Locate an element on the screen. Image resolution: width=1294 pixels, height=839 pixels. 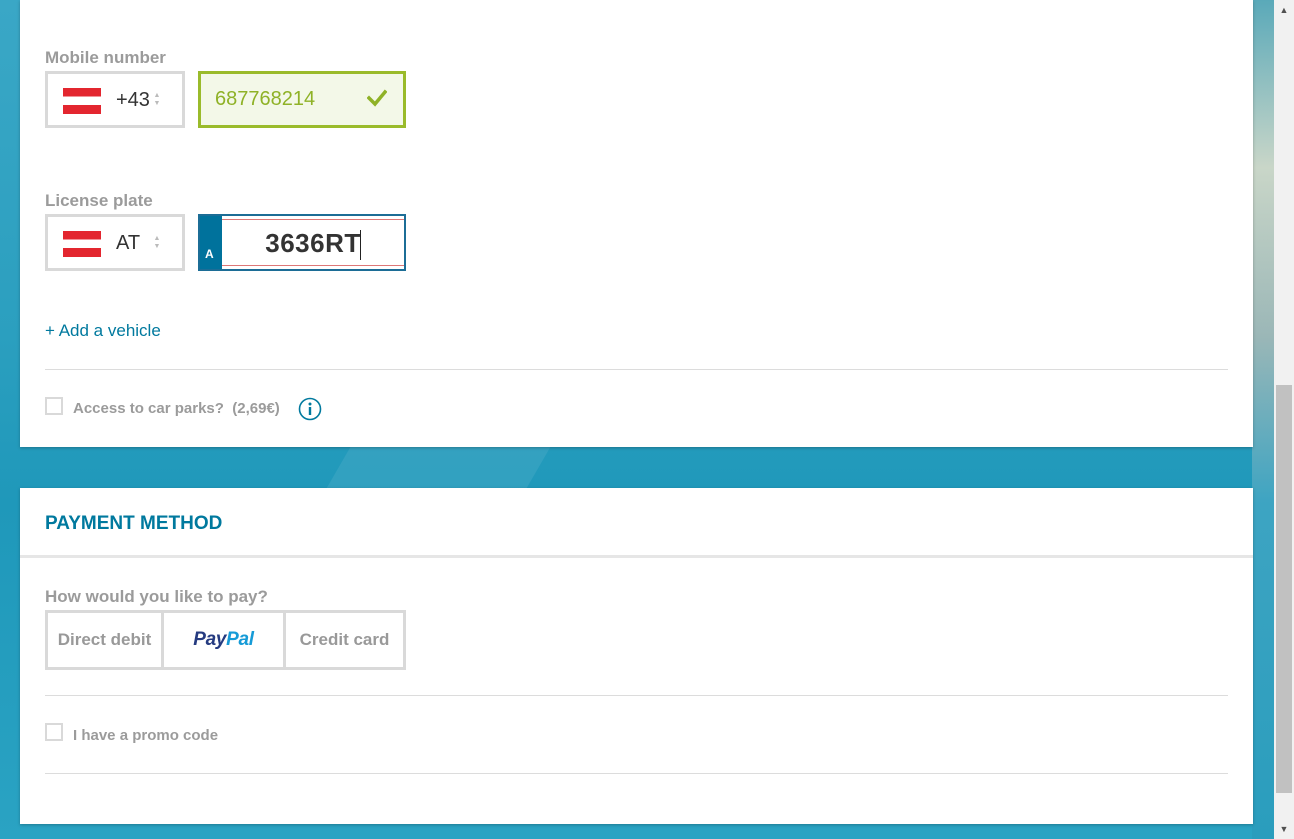
promo-code-checkbox is located at coordinates (54, 732).